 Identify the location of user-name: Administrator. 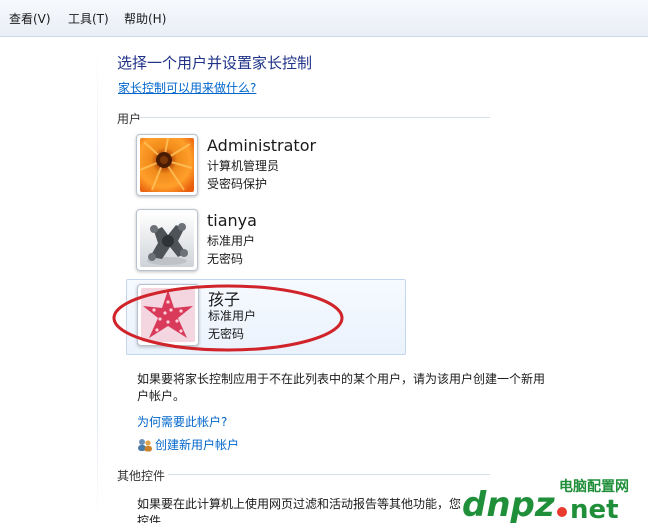
(262, 145).